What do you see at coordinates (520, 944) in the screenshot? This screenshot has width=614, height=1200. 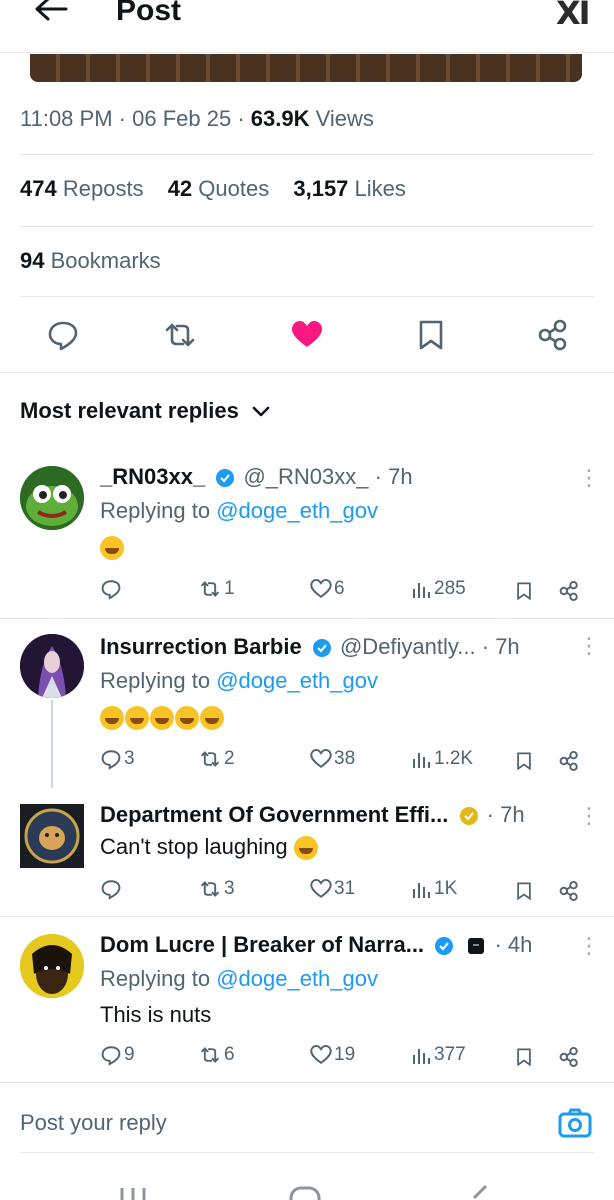 I see `timestamp: 4h` at bounding box center [520, 944].